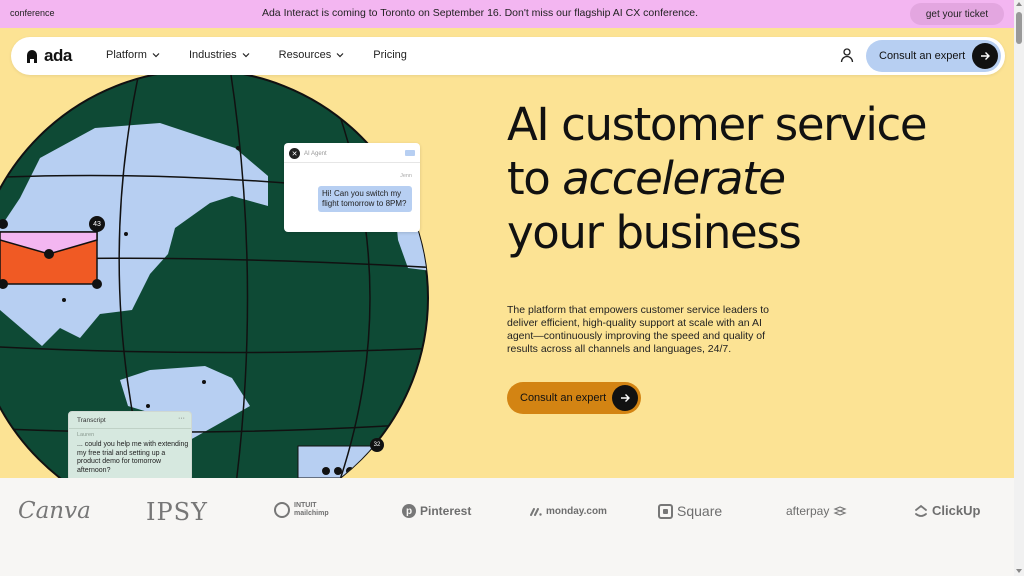  I want to click on logo-square: Square, so click(690, 511).